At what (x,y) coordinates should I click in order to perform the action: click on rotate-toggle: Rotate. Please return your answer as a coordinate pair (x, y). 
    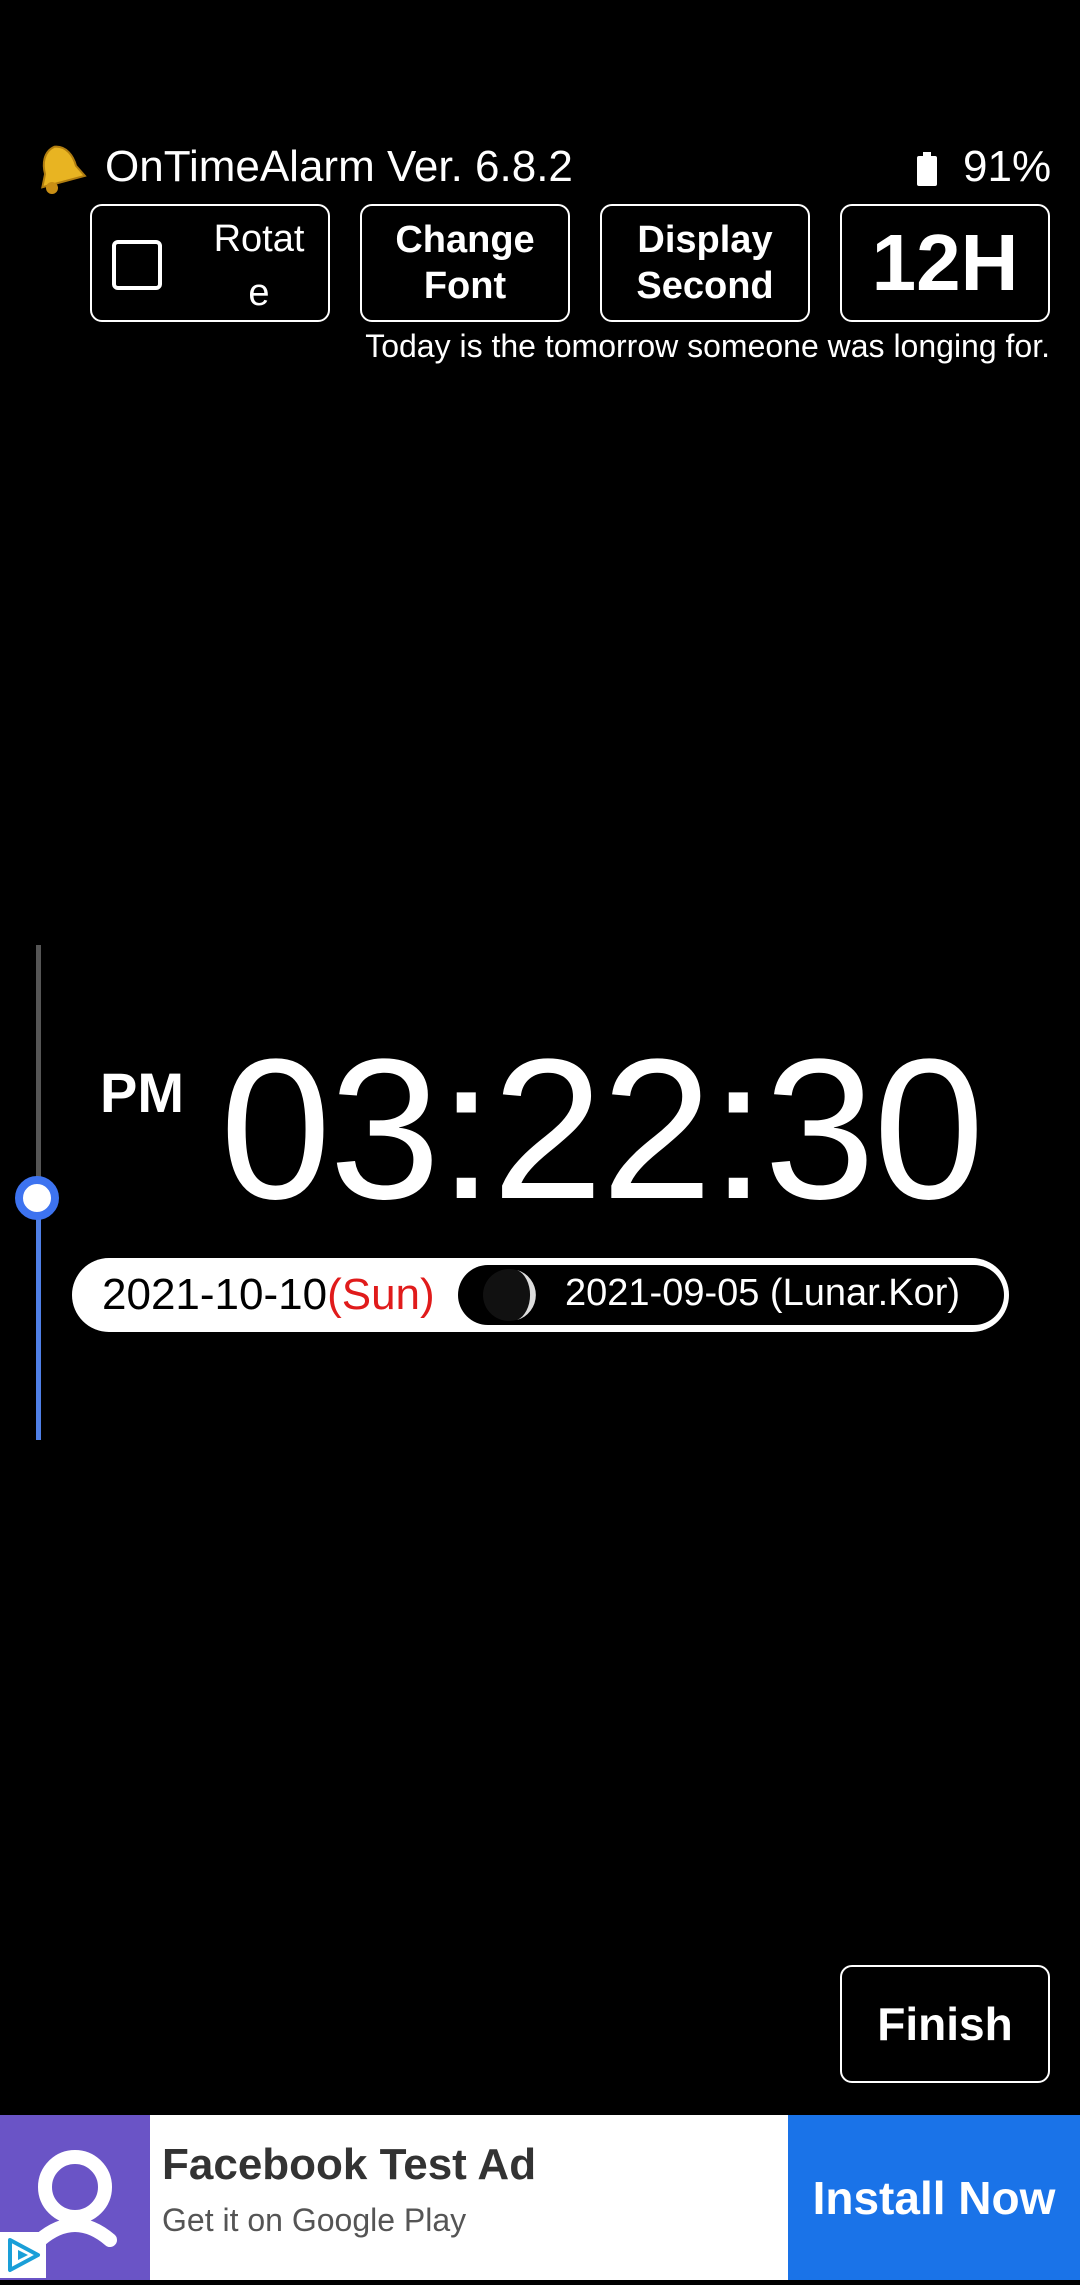
    Looking at the image, I should click on (210, 263).